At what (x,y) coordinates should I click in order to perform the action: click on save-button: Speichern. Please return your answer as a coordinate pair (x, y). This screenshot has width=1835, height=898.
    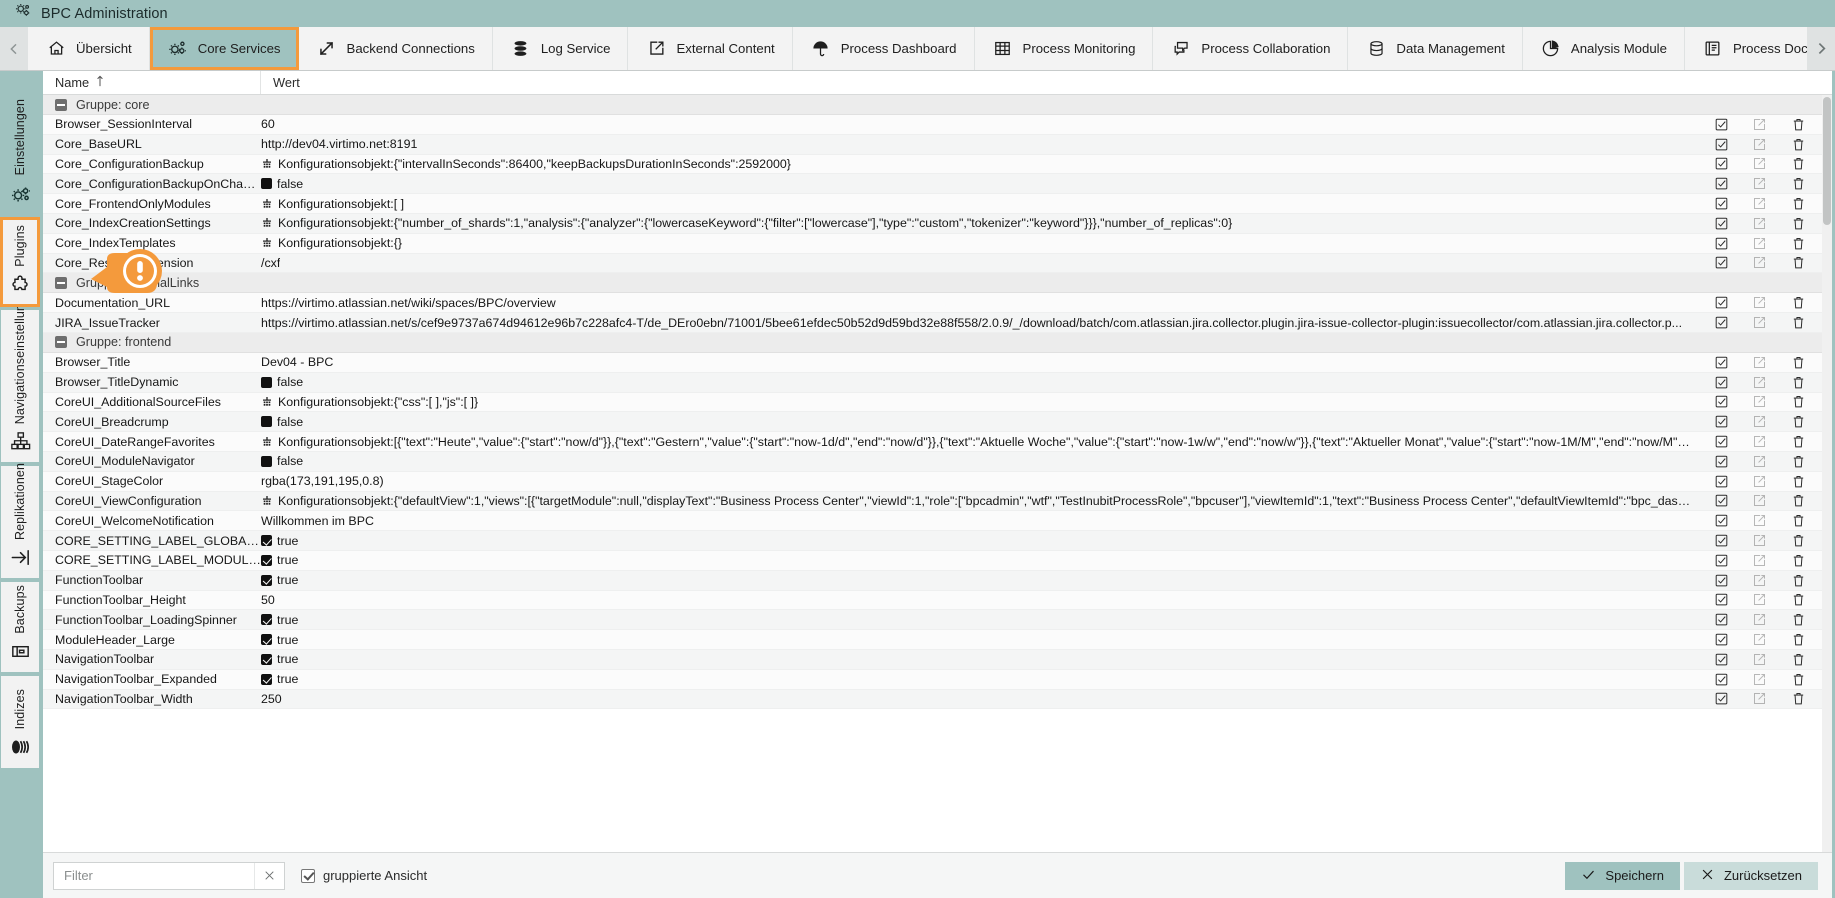
    Looking at the image, I should click on (1622, 875).